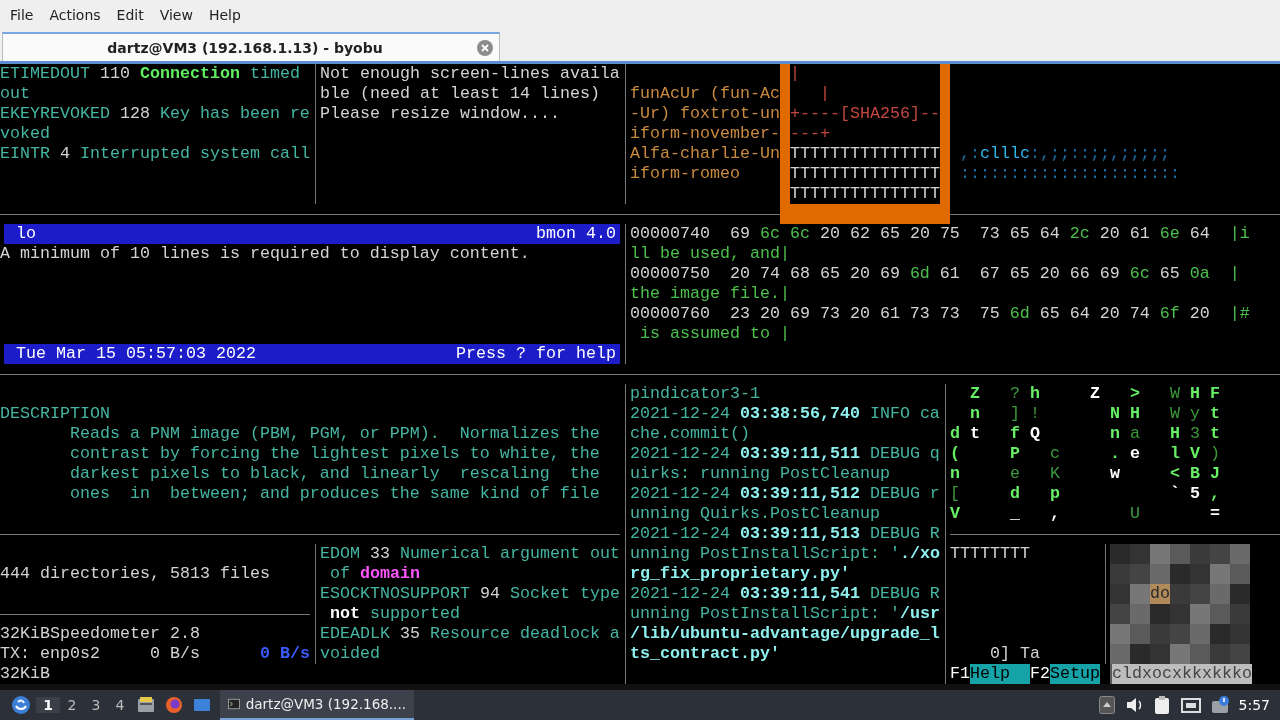 This screenshot has height=720, width=1280. I want to click on terminal-line: voided, so click(350, 654).